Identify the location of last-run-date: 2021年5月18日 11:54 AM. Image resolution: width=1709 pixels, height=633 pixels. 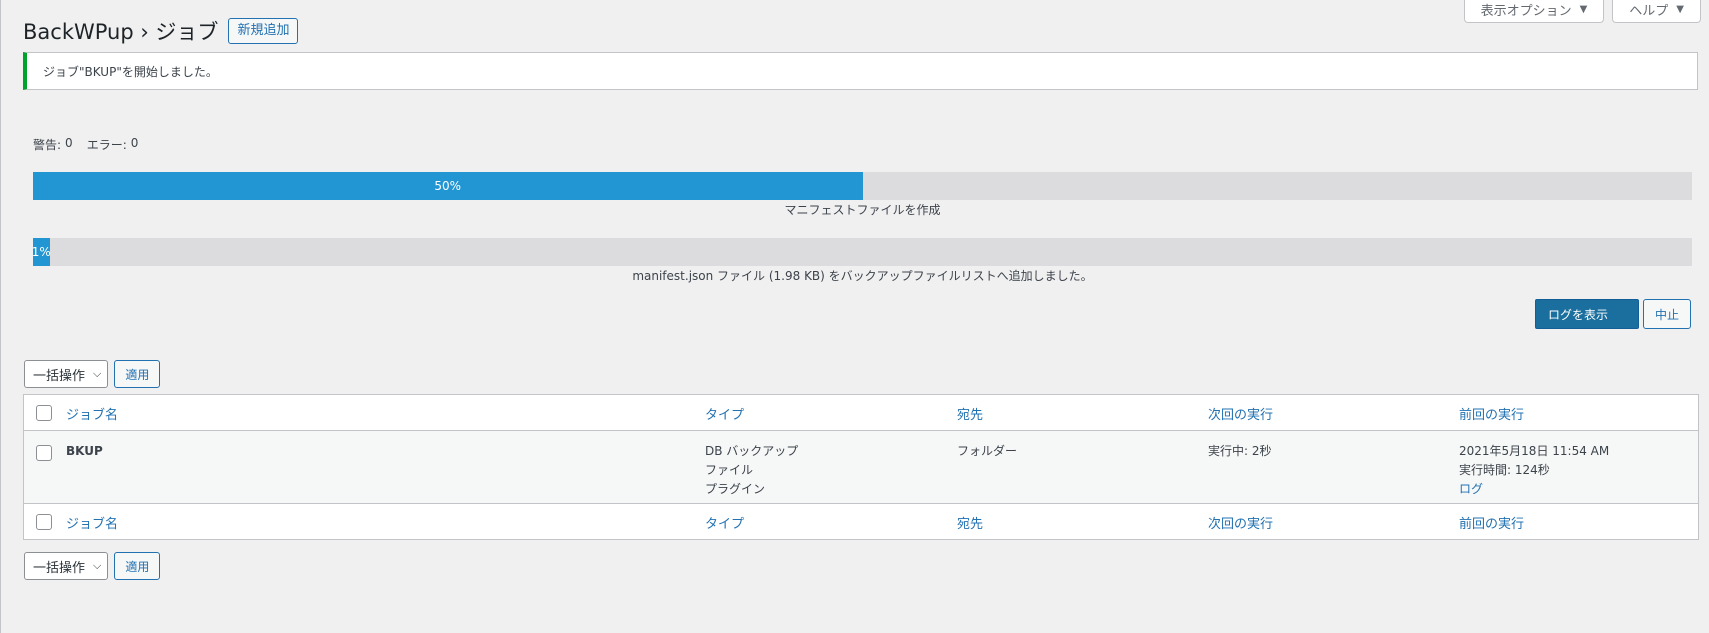
(1534, 451).